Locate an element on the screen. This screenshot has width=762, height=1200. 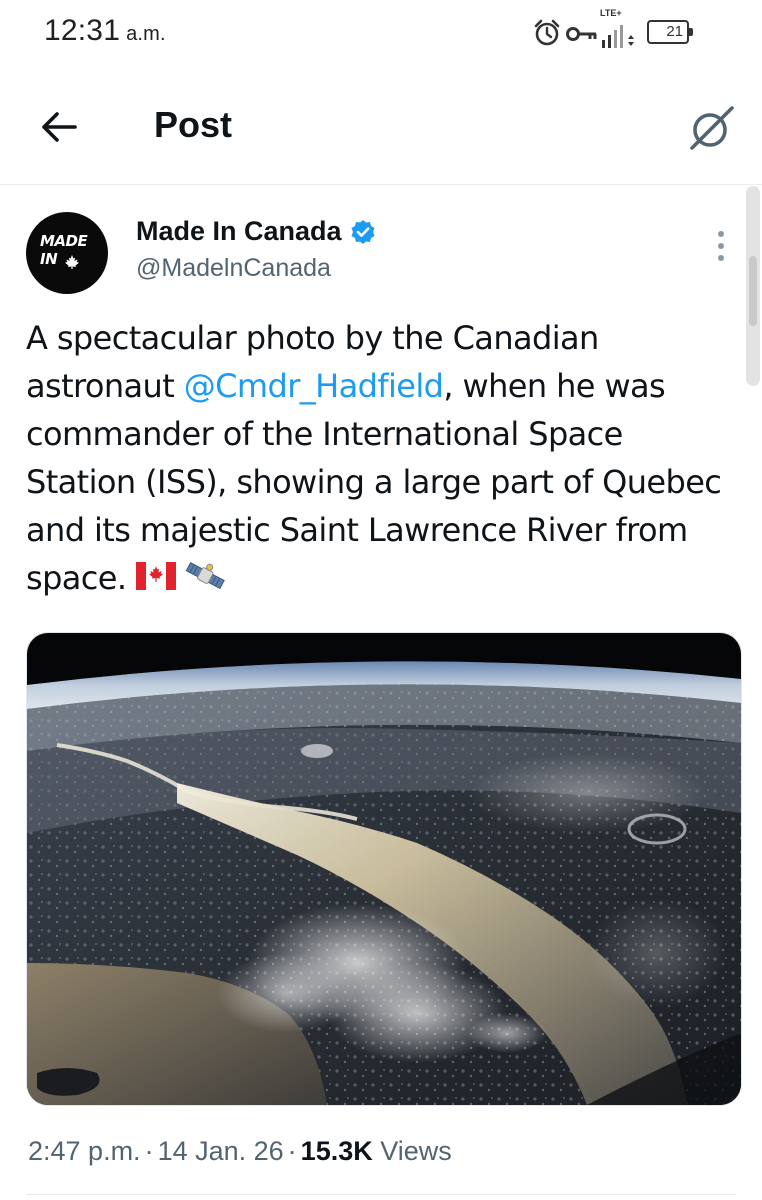
post-meta: 2:47 p.m. · 14 Jan. 26 · 15.3K Views is located at coordinates (240, 1151).